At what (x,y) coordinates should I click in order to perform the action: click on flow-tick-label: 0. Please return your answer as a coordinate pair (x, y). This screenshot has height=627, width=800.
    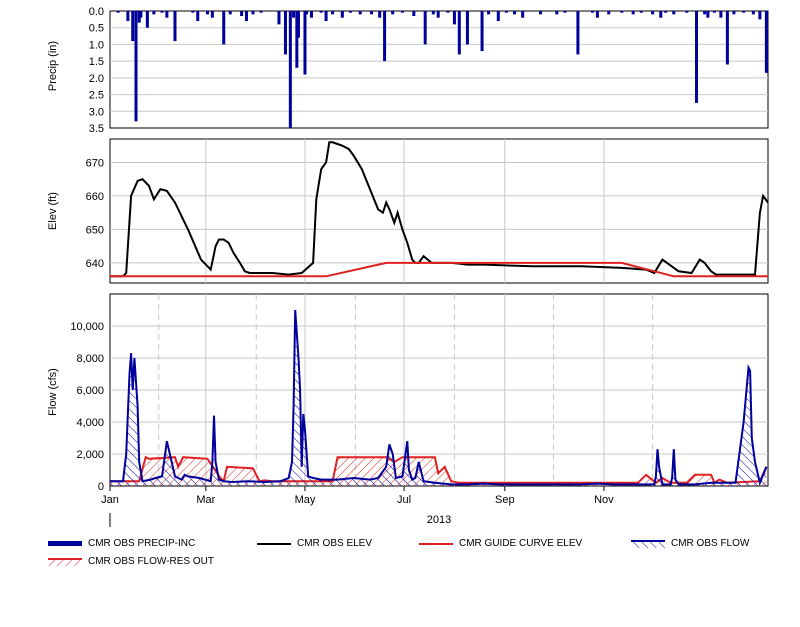
    Looking at the image, I should click on (101, 487).